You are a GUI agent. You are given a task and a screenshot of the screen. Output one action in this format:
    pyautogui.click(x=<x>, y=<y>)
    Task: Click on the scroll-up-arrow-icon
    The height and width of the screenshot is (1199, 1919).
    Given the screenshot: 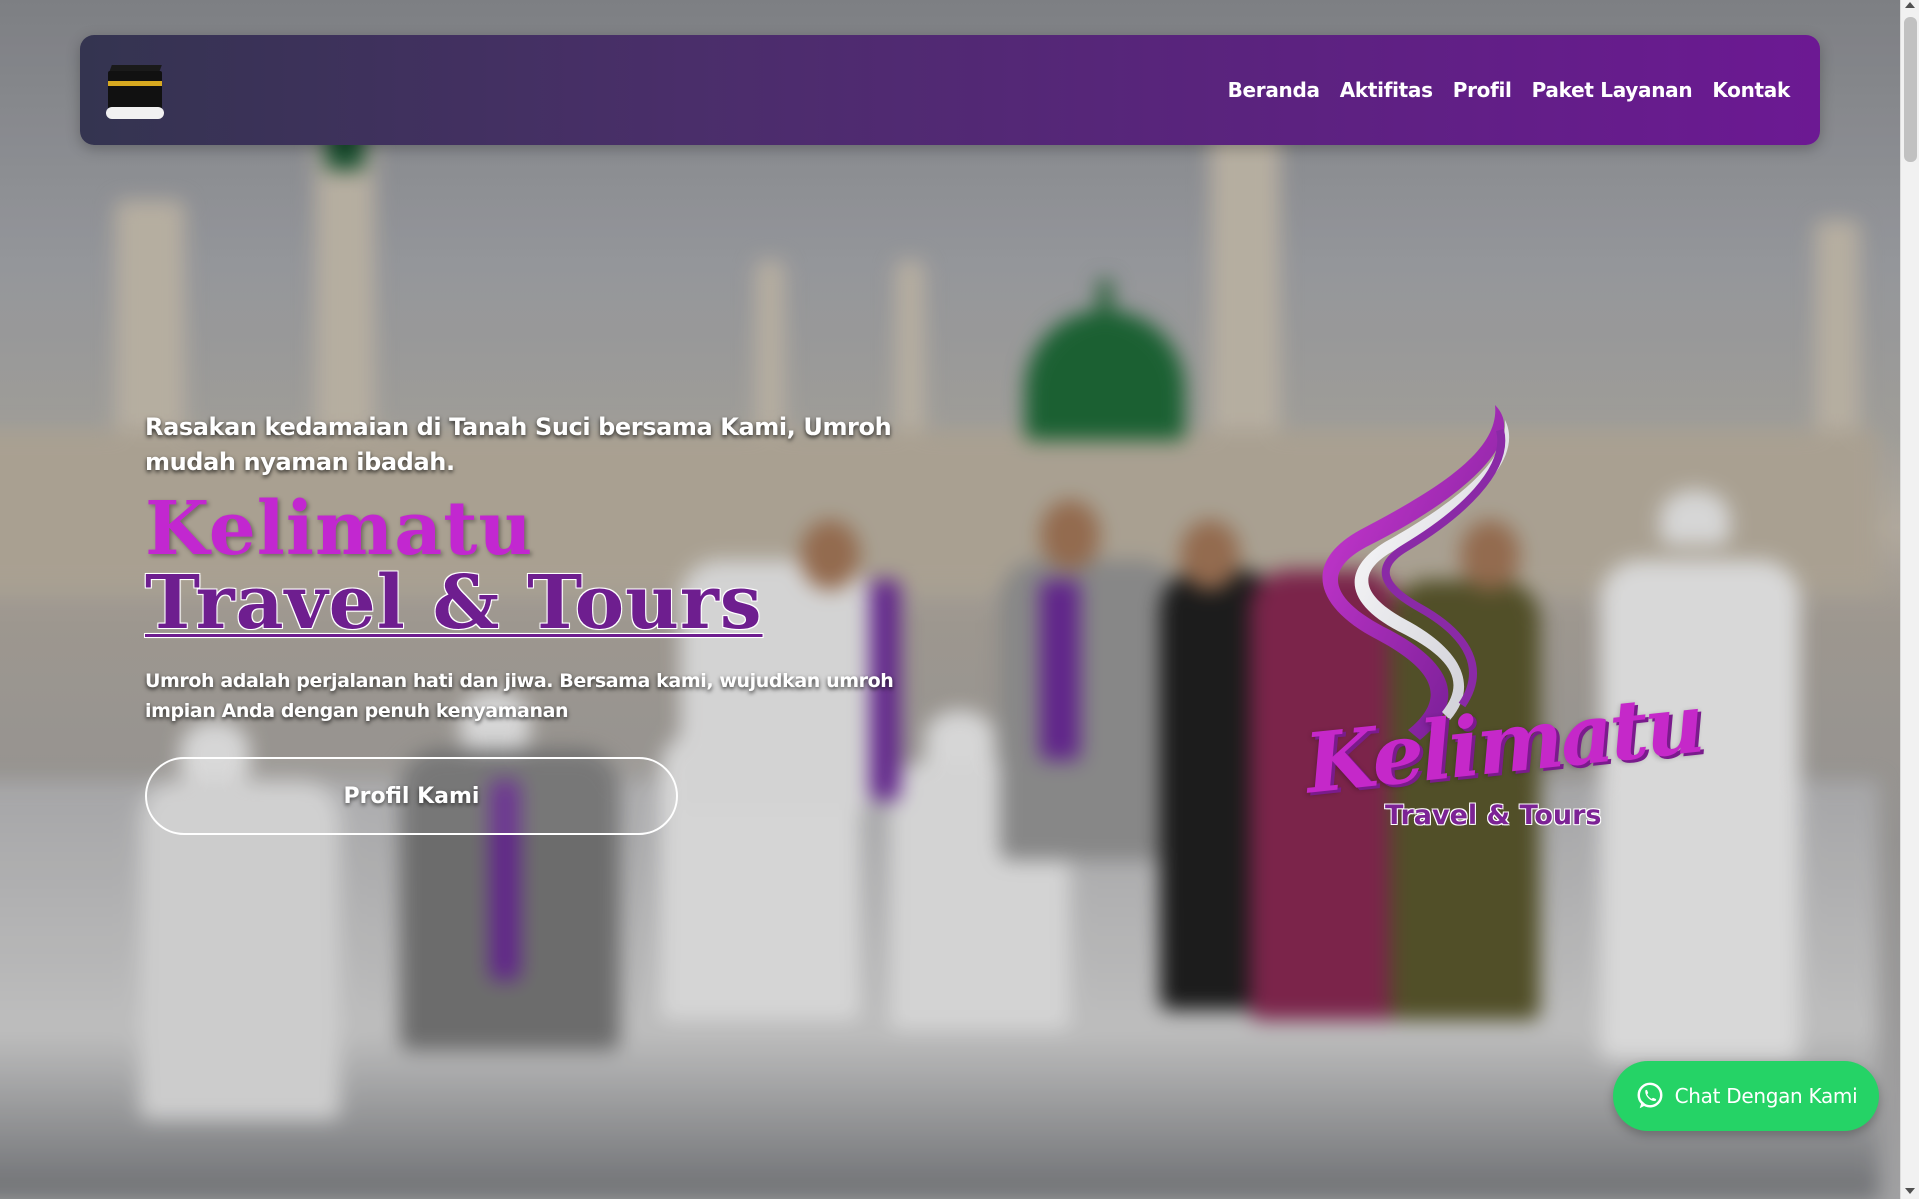 What is the action you would take?
    pyautogui.click(x=1910, y=5)
    